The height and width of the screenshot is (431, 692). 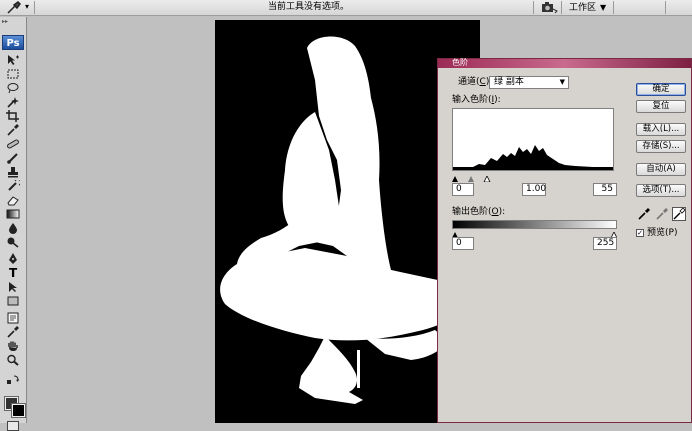 What do you see at coordinates (13, 318) in the screenshot?
I see `notes-tool-icon` at bounding box center [13, 318].